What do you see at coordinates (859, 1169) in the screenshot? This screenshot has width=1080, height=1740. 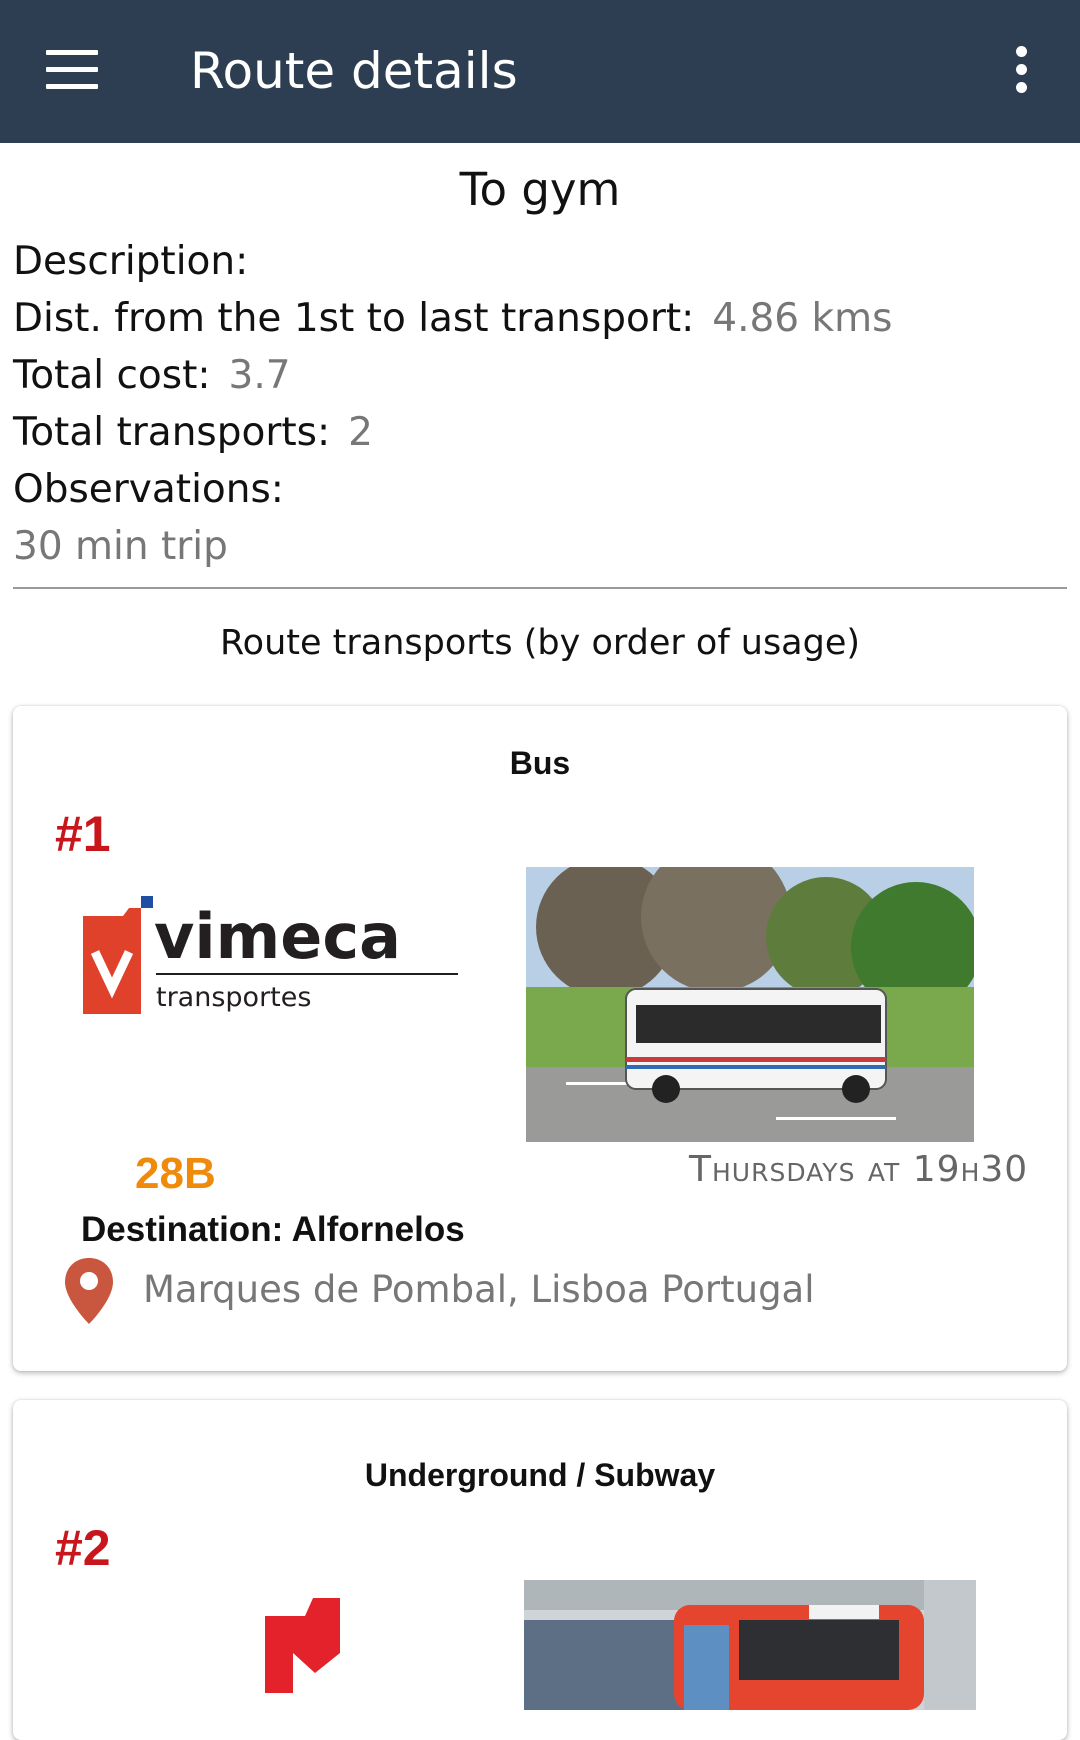 I see `schedule: Thursdays at 19h30` at bounding box center [859, 1169].